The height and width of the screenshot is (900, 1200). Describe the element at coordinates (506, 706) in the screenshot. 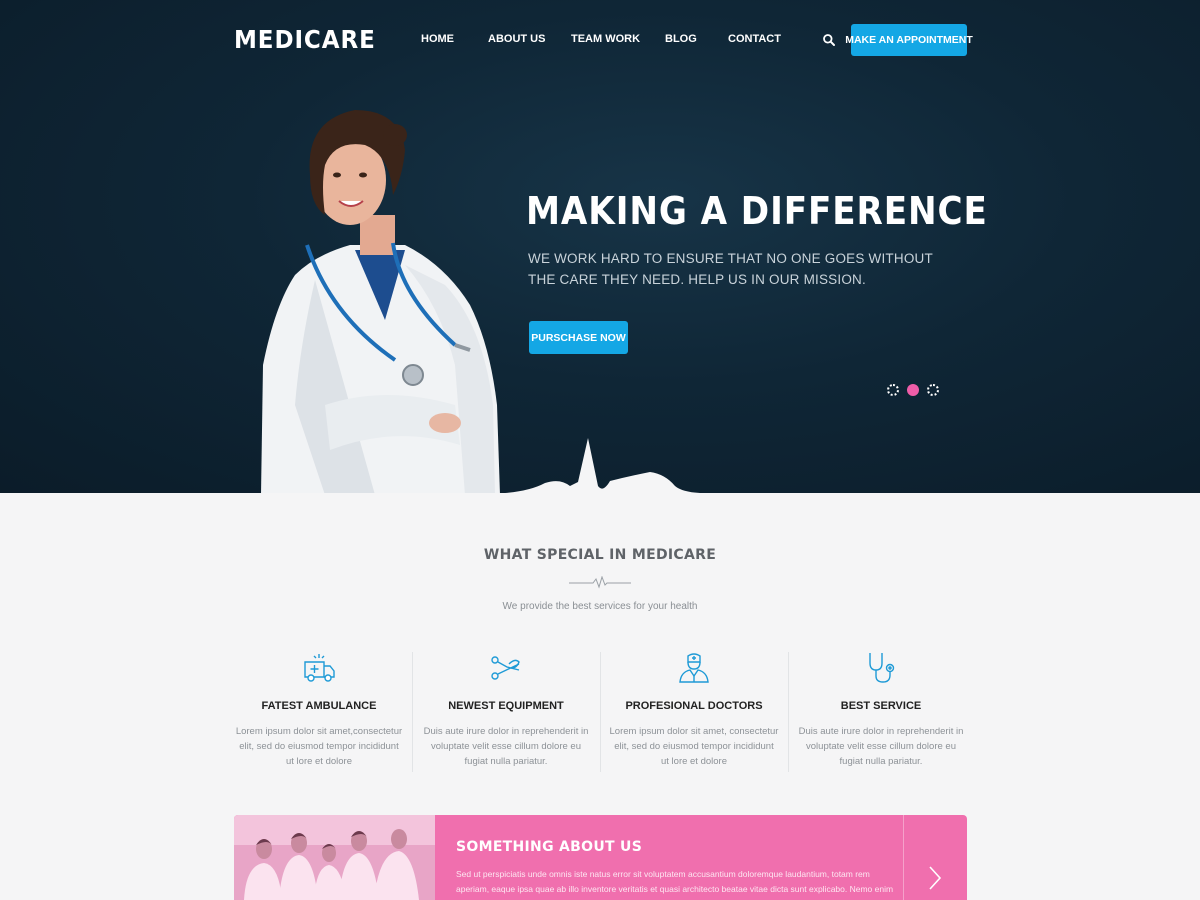

I see `feature-title: NEWEST EQUIPMENT` at that location.